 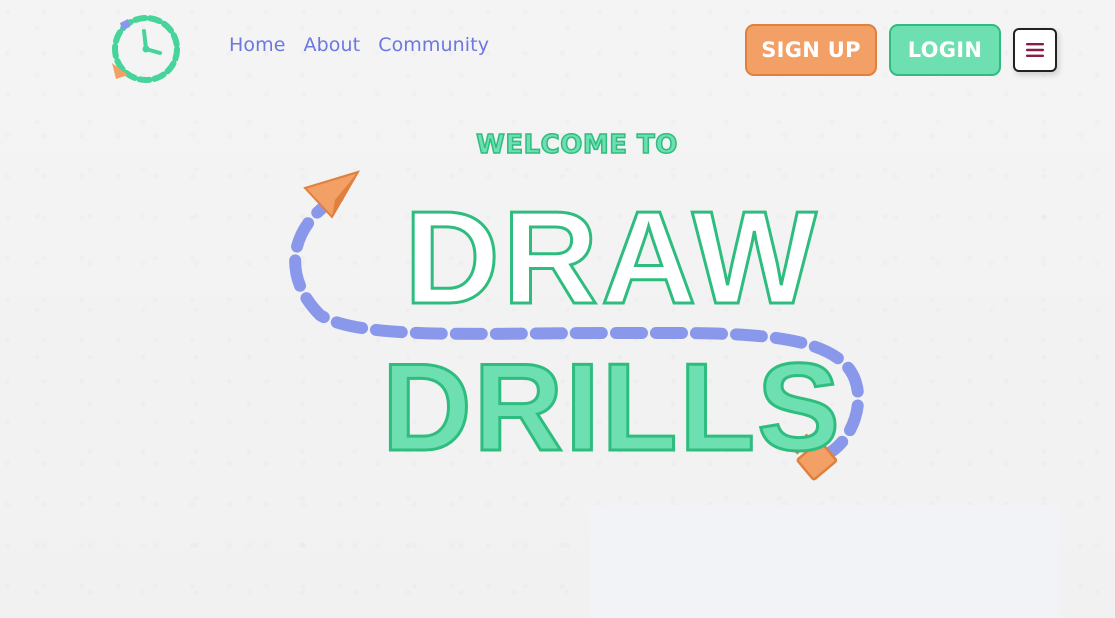 What do you see at coordinates (612, 408) in the screenshot?
I see `title-drills: DRILLS` at bounding box center [612, 408].